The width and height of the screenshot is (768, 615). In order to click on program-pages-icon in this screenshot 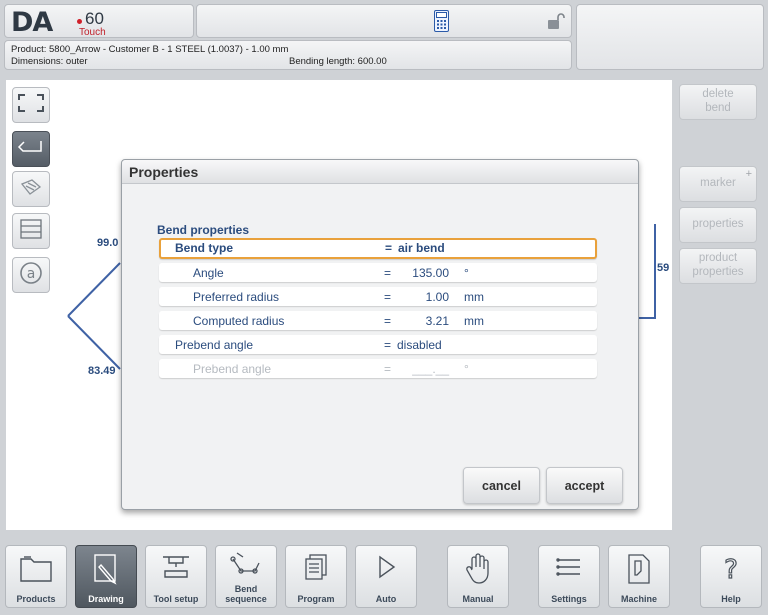, I will do `click(316, 570)`.